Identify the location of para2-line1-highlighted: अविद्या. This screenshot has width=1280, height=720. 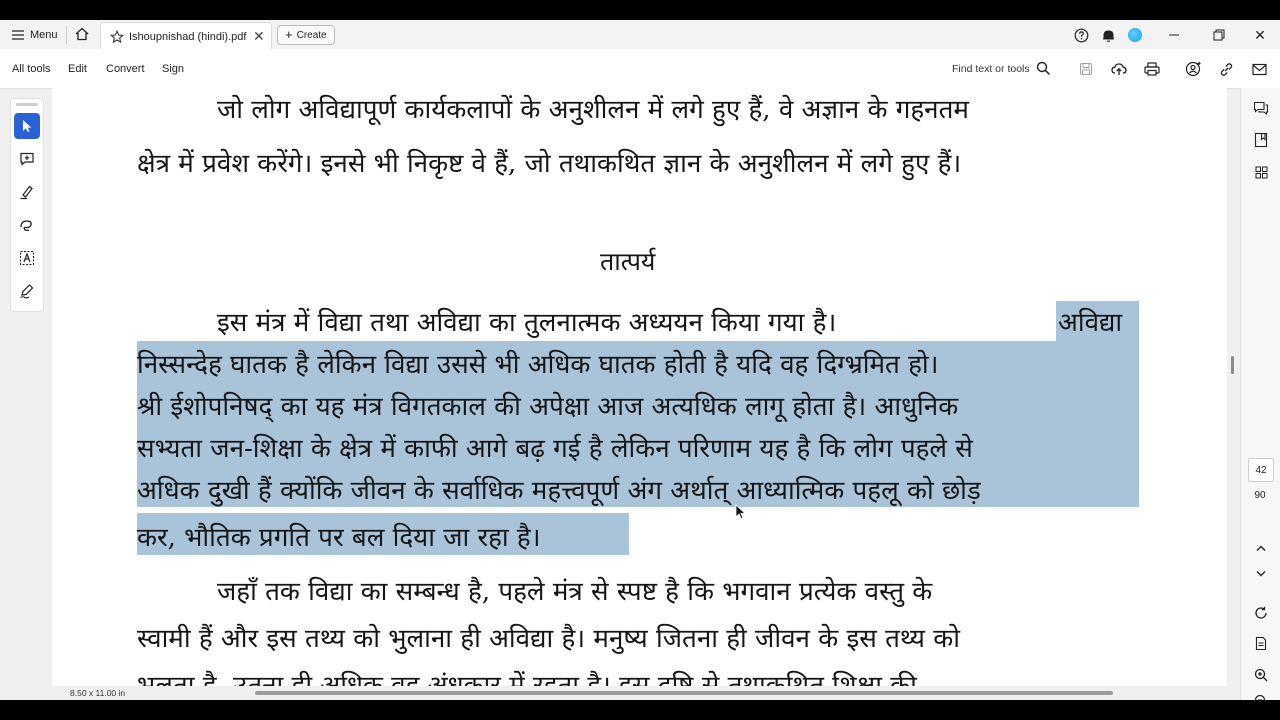
(1090, 323).